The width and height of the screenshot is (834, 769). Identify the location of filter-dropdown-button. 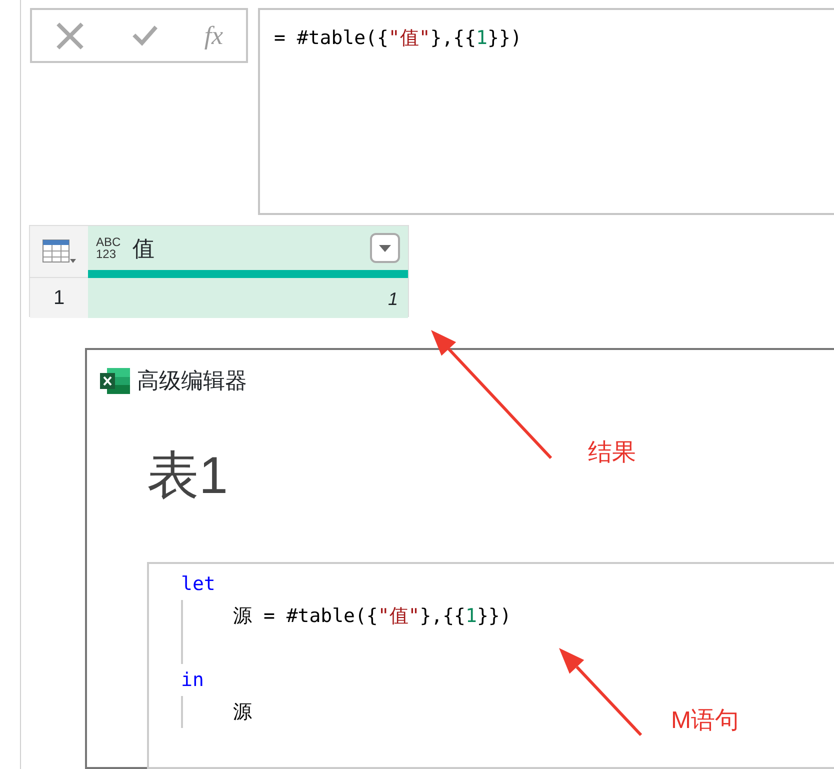
(385, 248).